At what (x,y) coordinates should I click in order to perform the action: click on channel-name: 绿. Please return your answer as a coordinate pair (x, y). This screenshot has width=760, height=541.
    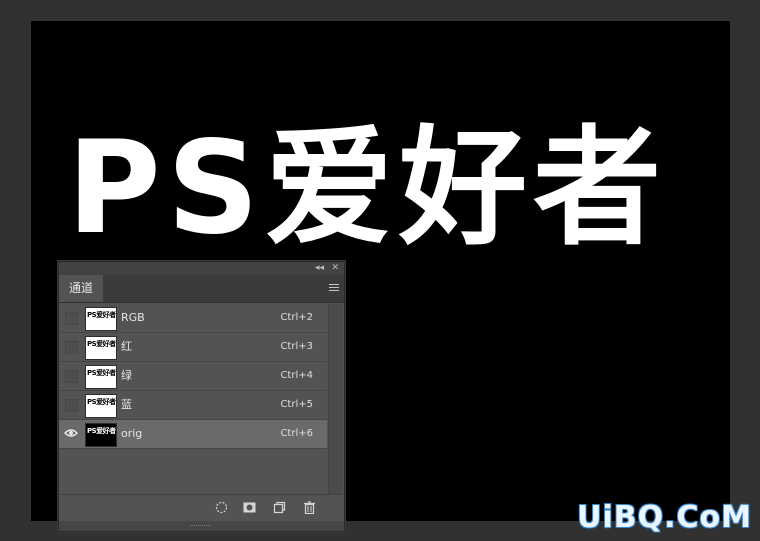
    Looking at the image, I should click on (126, 375).